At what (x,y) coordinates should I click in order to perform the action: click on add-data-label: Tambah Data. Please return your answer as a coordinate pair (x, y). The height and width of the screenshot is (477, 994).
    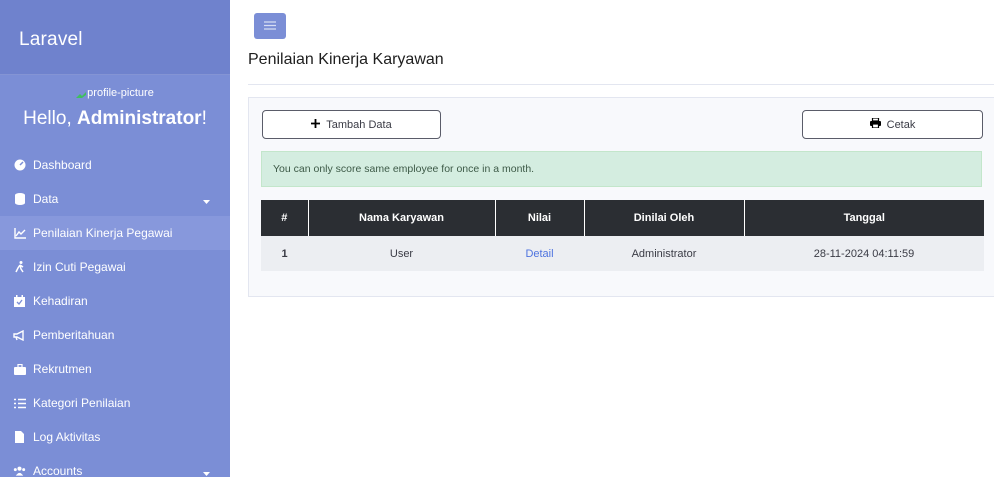
    Looking at the image, I should click on (359, 124).